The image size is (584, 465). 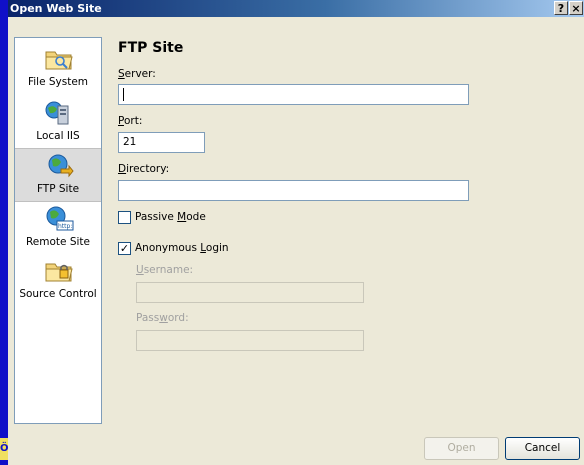 I want to click on directory-input, so click(x=293, y=190).